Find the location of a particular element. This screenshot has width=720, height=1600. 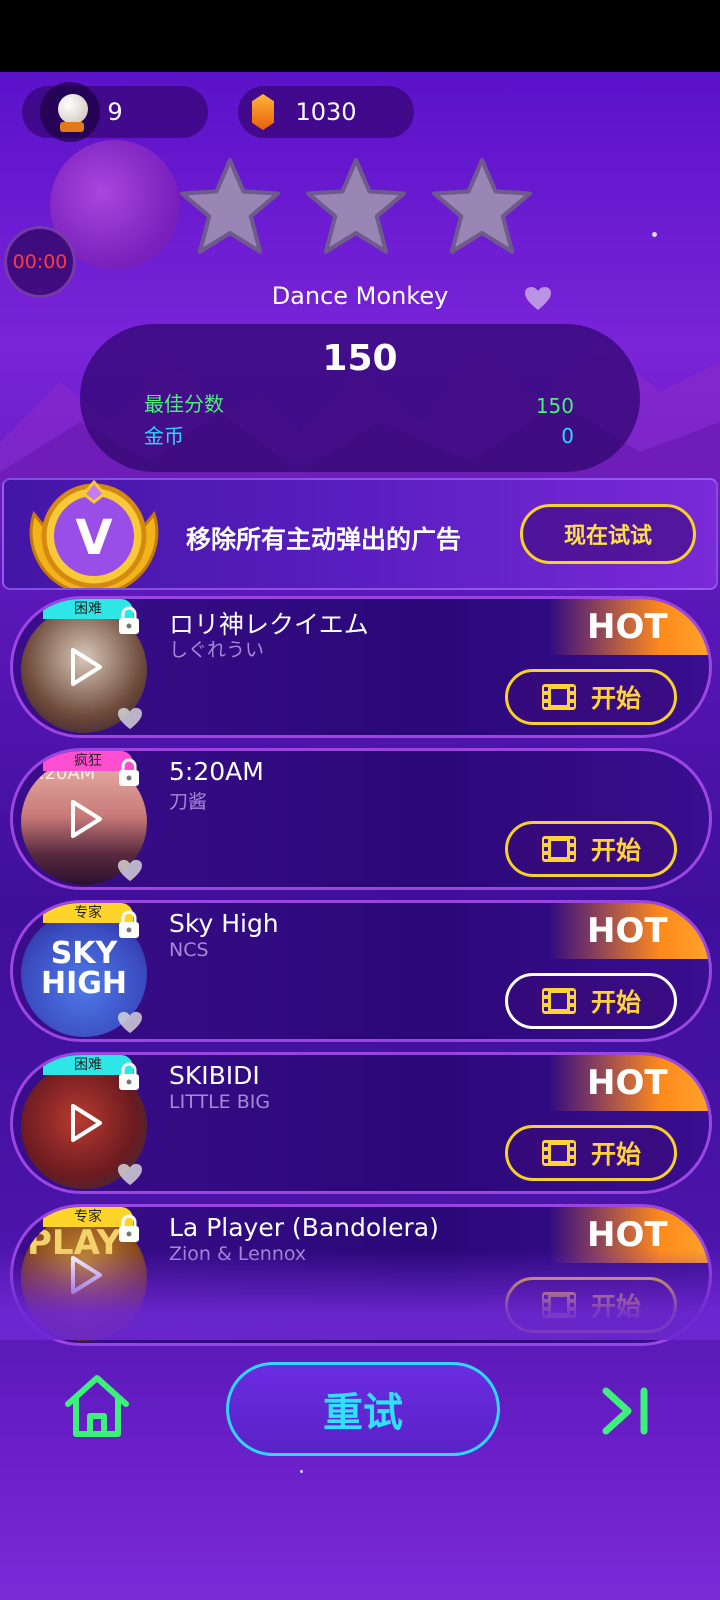

best-score-value: 150 is located at coordinates (554, 406).